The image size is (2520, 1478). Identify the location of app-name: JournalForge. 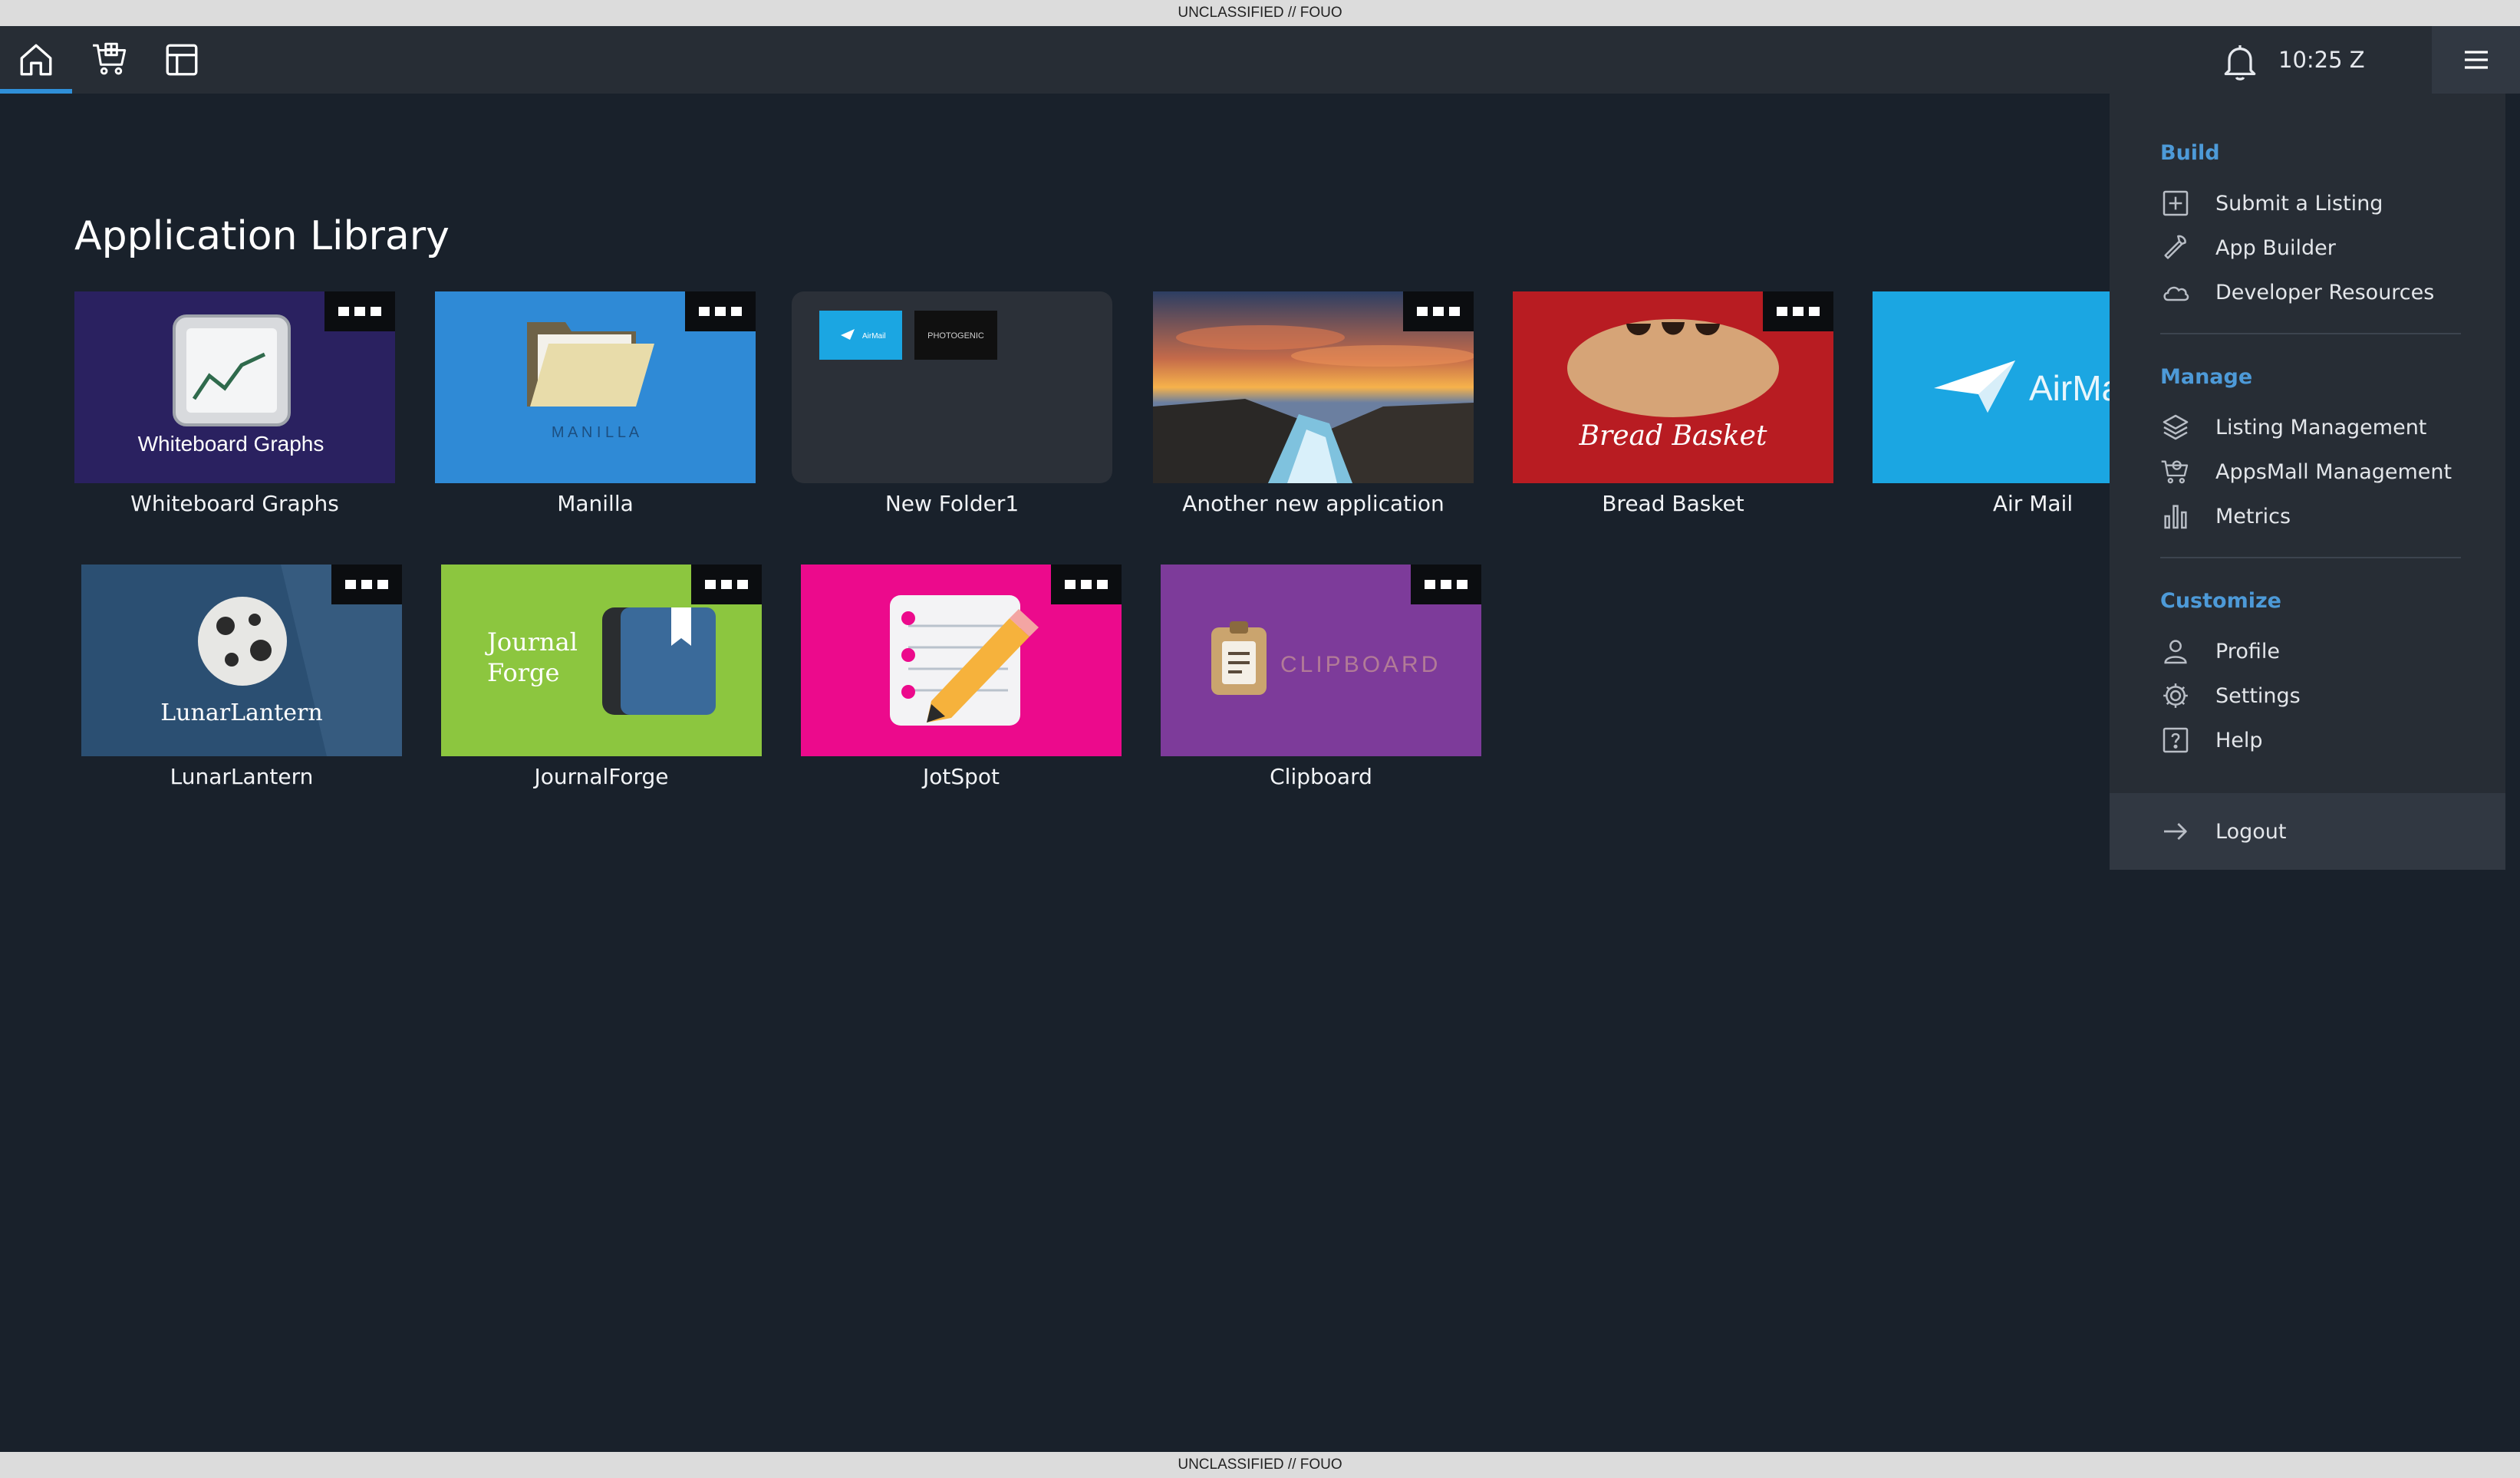
(601, 776).